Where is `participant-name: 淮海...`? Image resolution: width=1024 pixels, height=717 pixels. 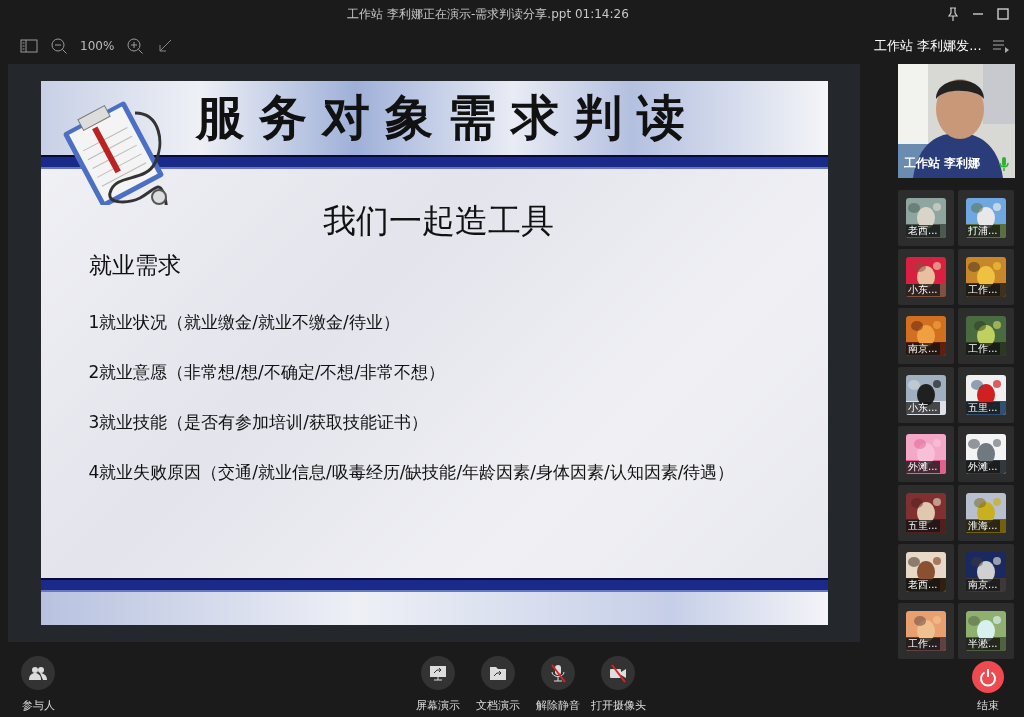 participant-name: 淮海... is located at coordinates (983, 526).